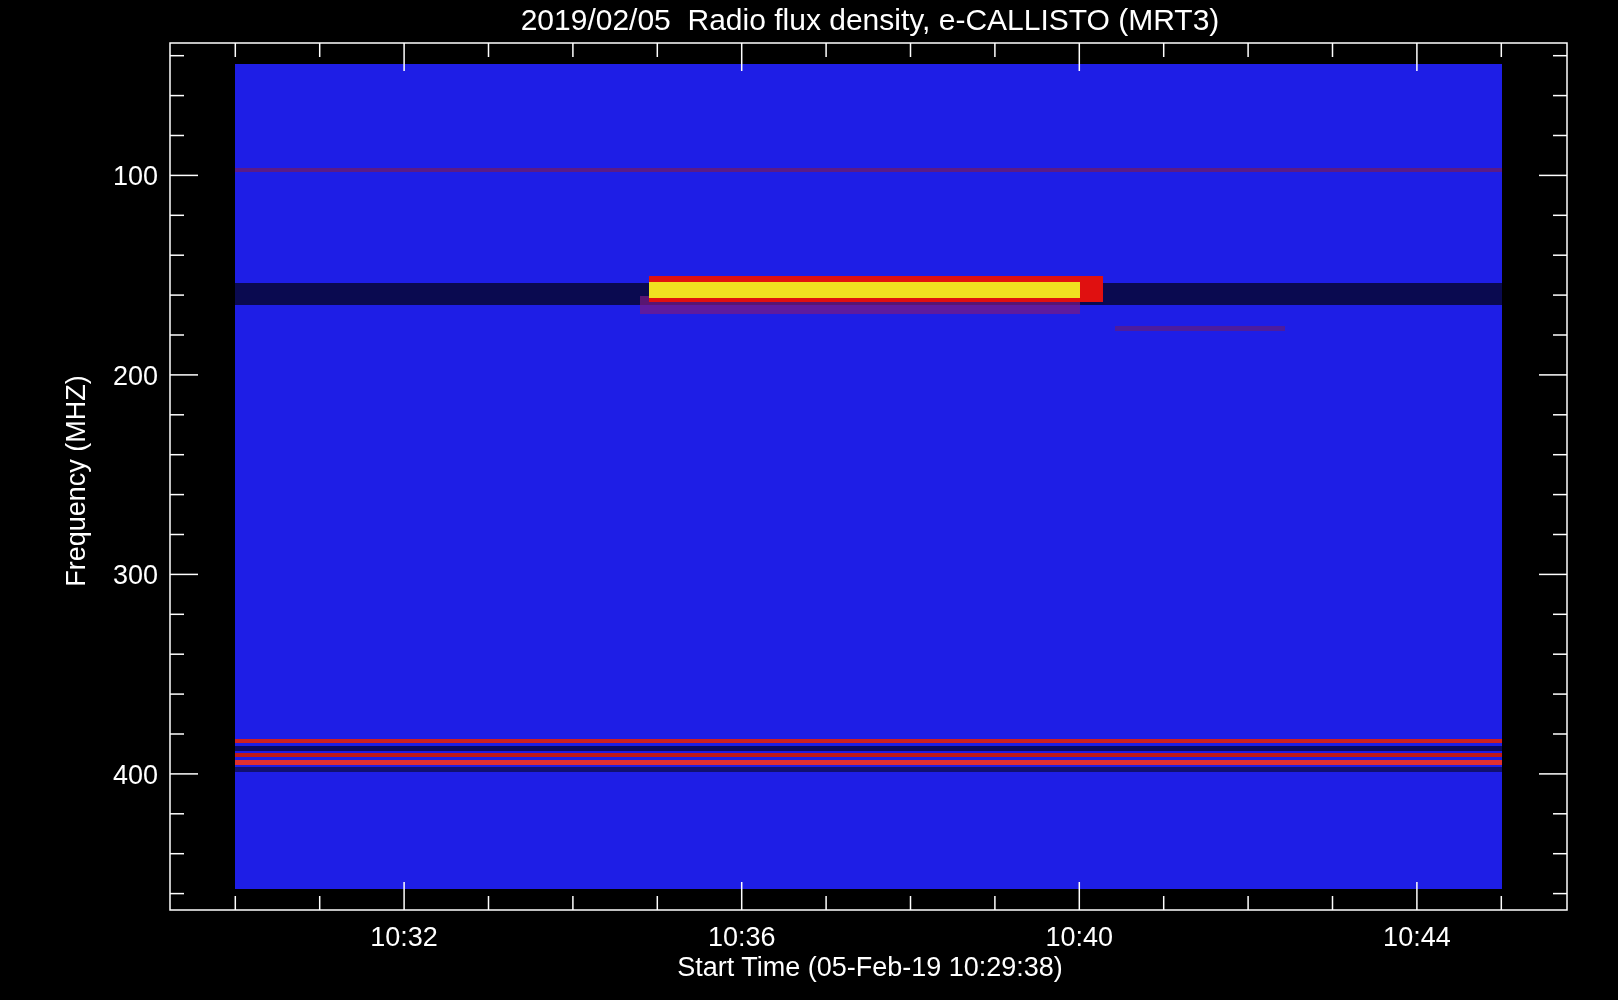  I want to click on y-tick-label: 200, so click(135, 375).